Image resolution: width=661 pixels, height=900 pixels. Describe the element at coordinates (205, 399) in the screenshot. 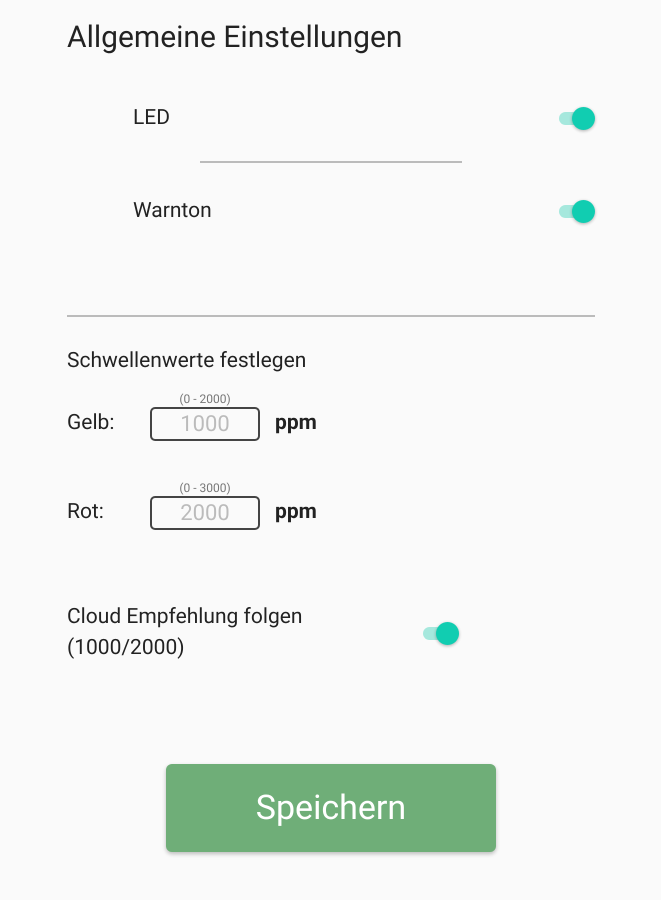

I see `range-hint: (0 - 2000)` at that location.